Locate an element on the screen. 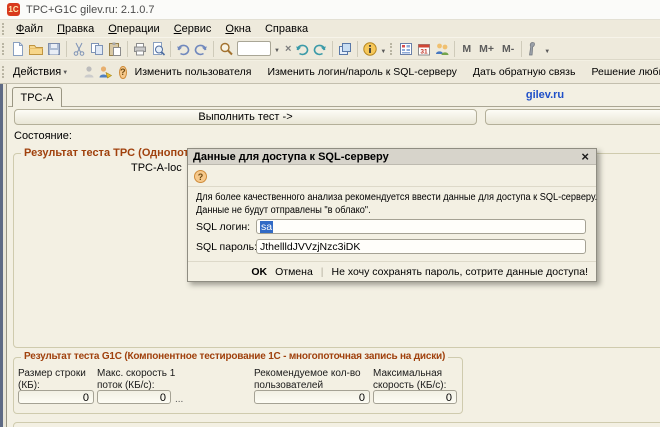  menu-file: Файл is located at coordinates (29, 29).